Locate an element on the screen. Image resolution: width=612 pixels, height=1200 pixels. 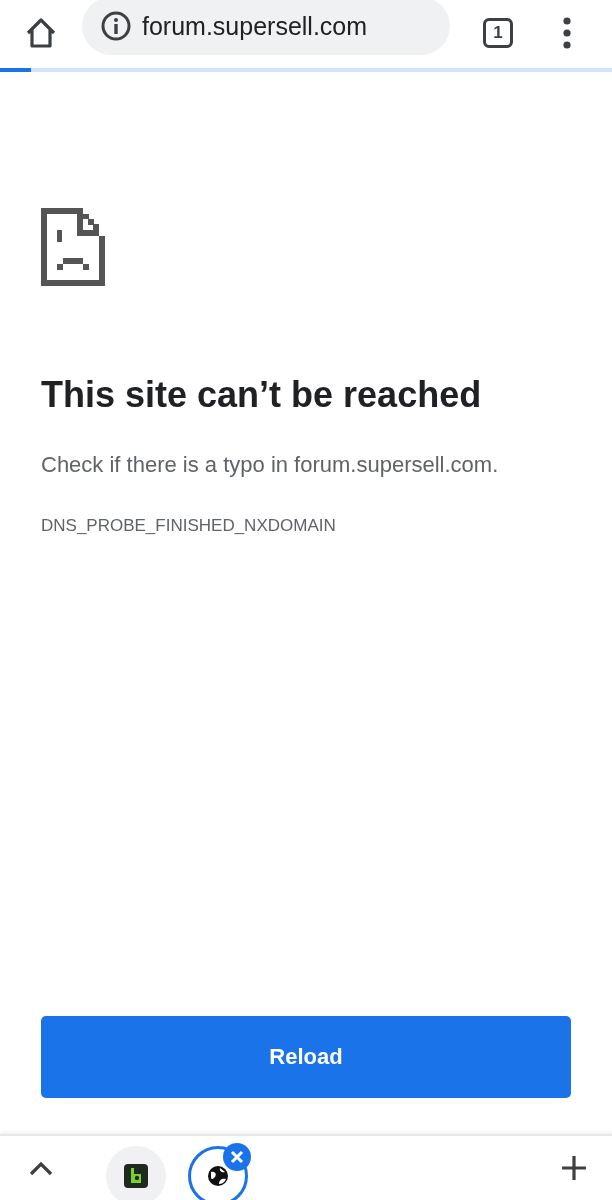
close-icon is located at coordinates (237, 1157).